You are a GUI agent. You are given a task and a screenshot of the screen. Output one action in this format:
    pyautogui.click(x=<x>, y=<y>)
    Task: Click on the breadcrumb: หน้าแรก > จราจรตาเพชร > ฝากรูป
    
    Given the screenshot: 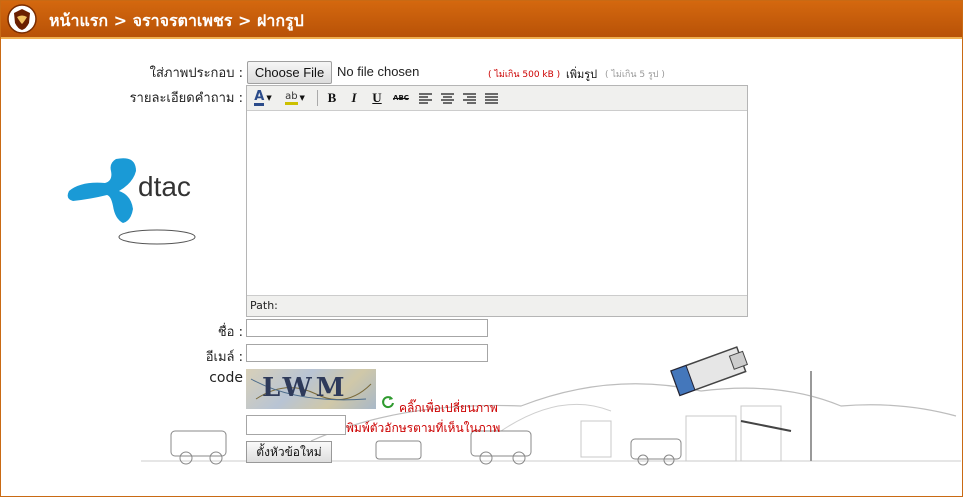 What is the action you would take?
    pyautogui.click(x=176, y=21)
    